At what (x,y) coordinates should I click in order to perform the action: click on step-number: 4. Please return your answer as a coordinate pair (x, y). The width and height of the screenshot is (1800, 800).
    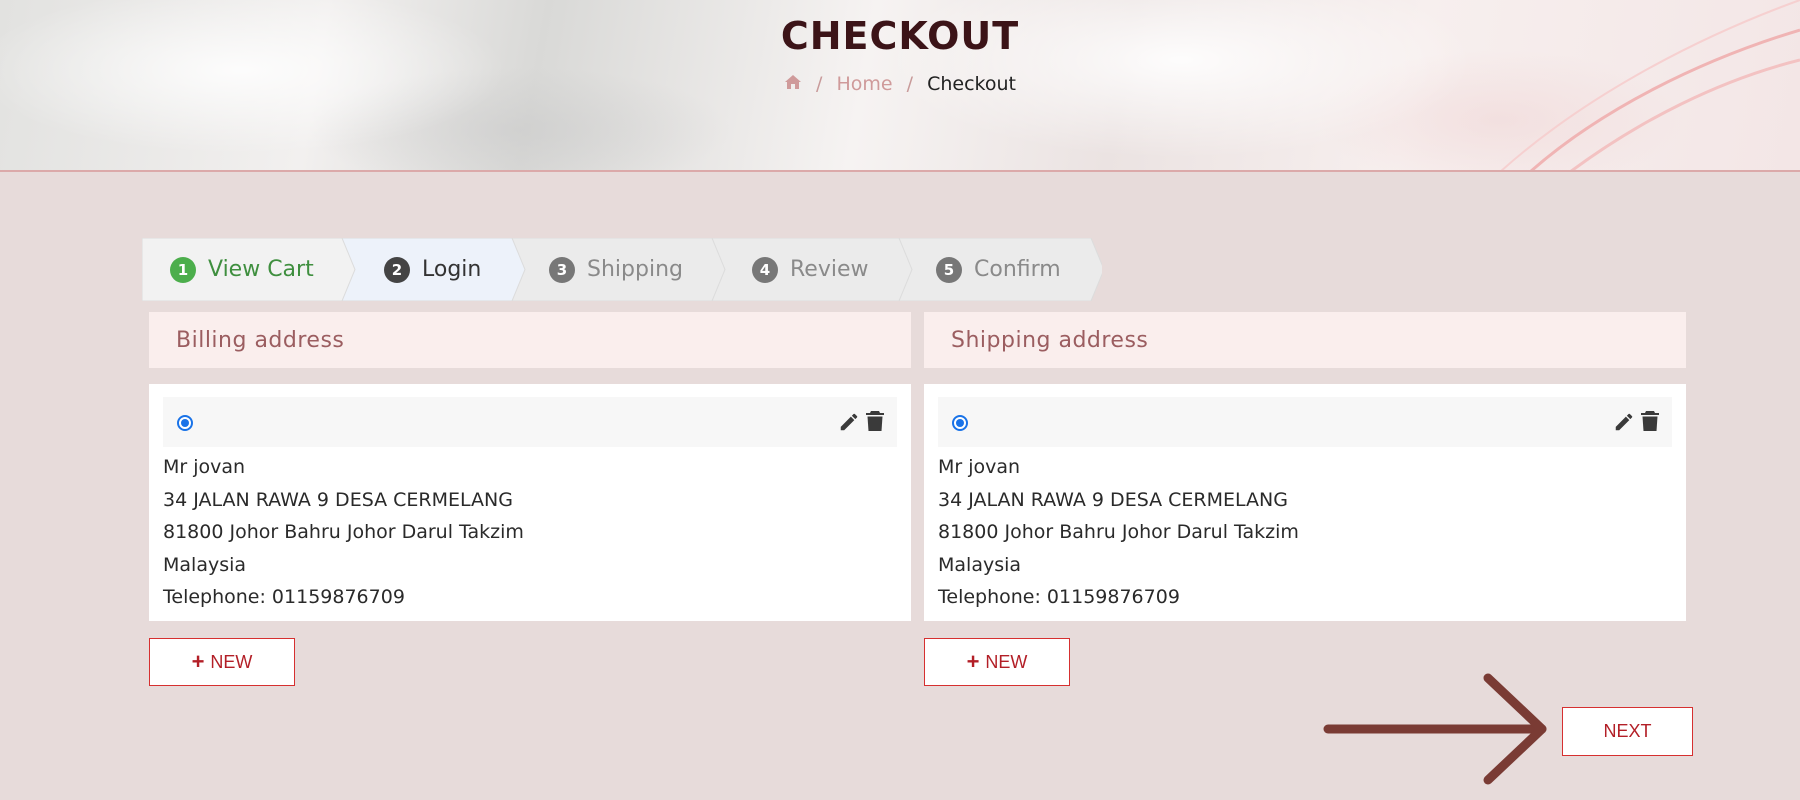
    Looking at the image, I should click on (765, 269).